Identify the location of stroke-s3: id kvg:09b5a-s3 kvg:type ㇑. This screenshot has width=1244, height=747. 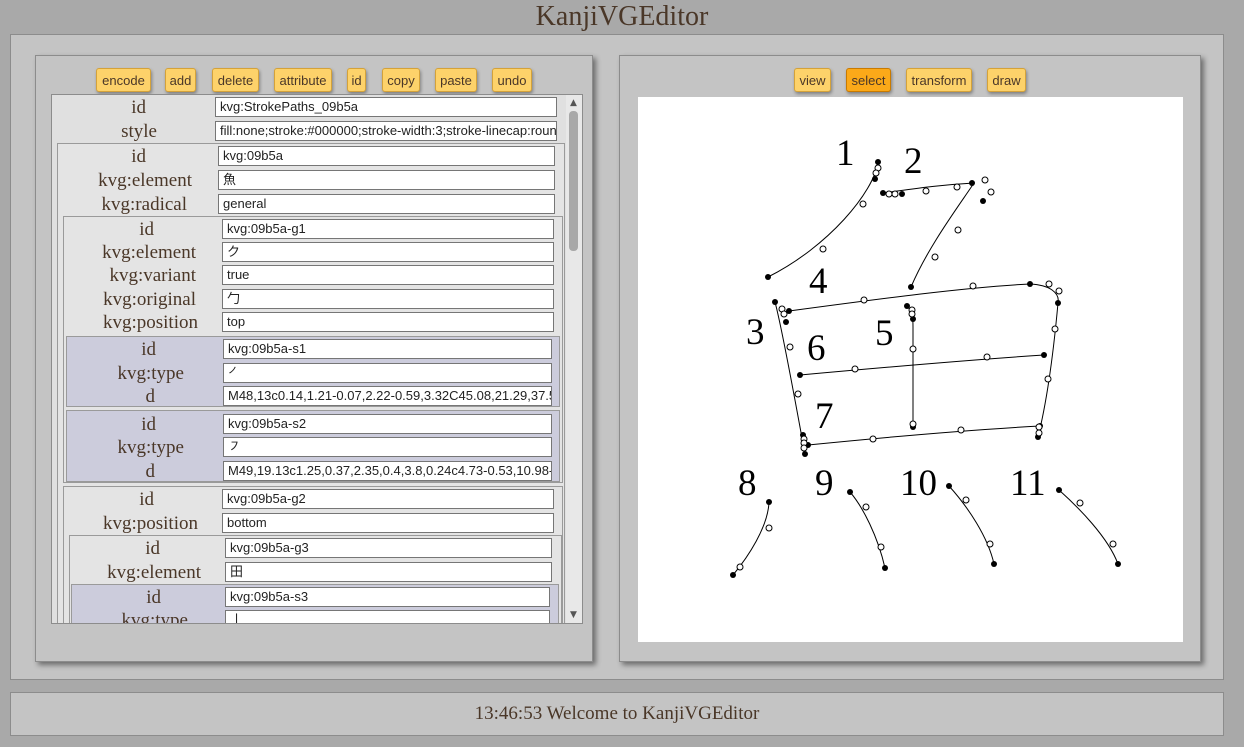
(315, 604).